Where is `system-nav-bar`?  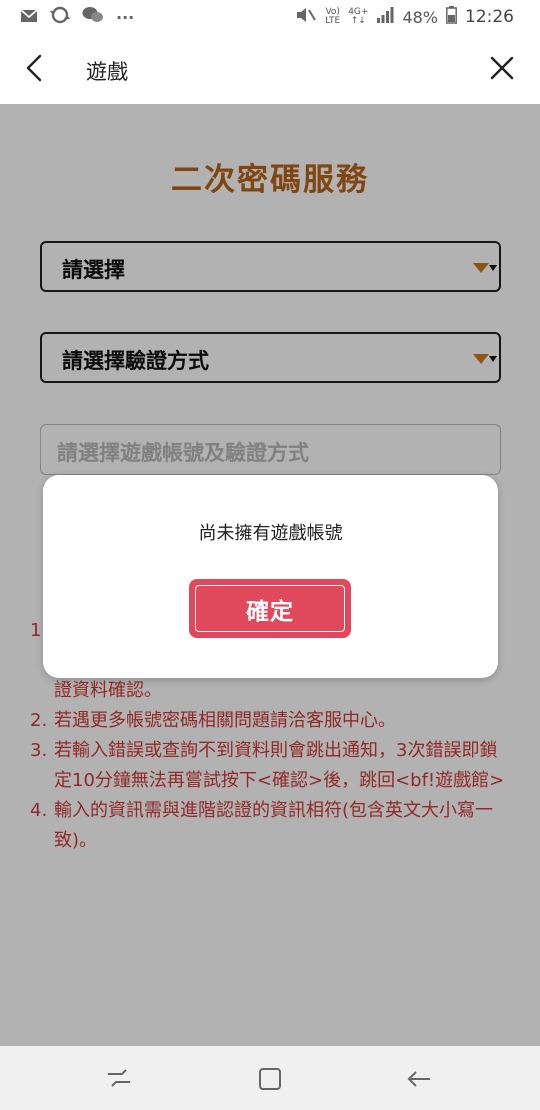 system-nav-bar is located at coordinates (270, 1078).